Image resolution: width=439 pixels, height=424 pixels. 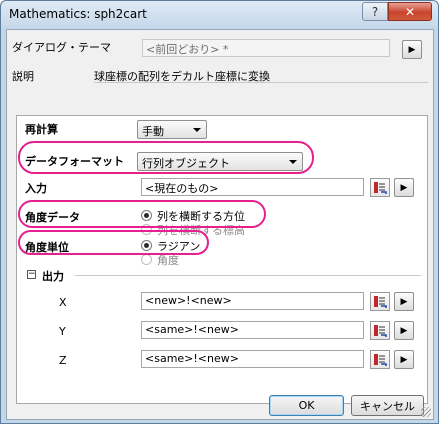 I want to click on angle-data-option-azimuth-radio, so click(x=146, y=215).